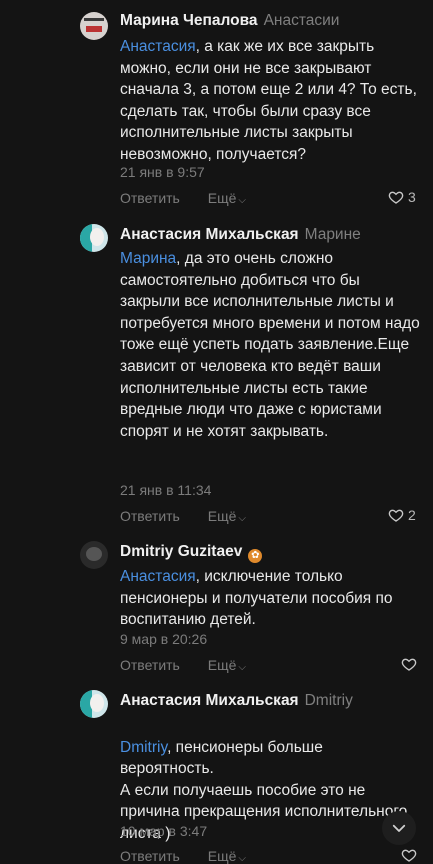  Describe the element at coordinates (189, 20) in the screenshot. I see `author-name: Марина Чепалова` at that location.